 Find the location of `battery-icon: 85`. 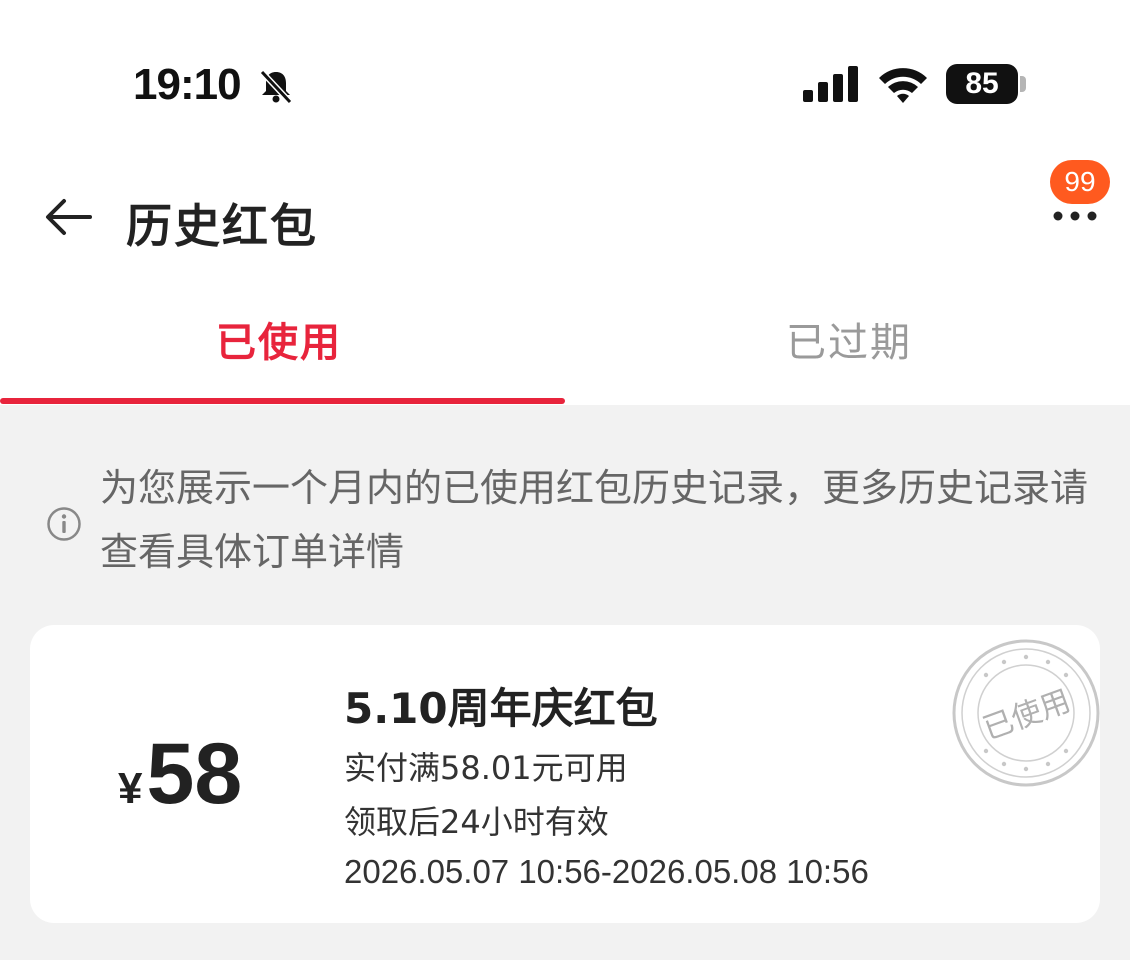

battery-icon: 85 is located at coordinates (982, 84).